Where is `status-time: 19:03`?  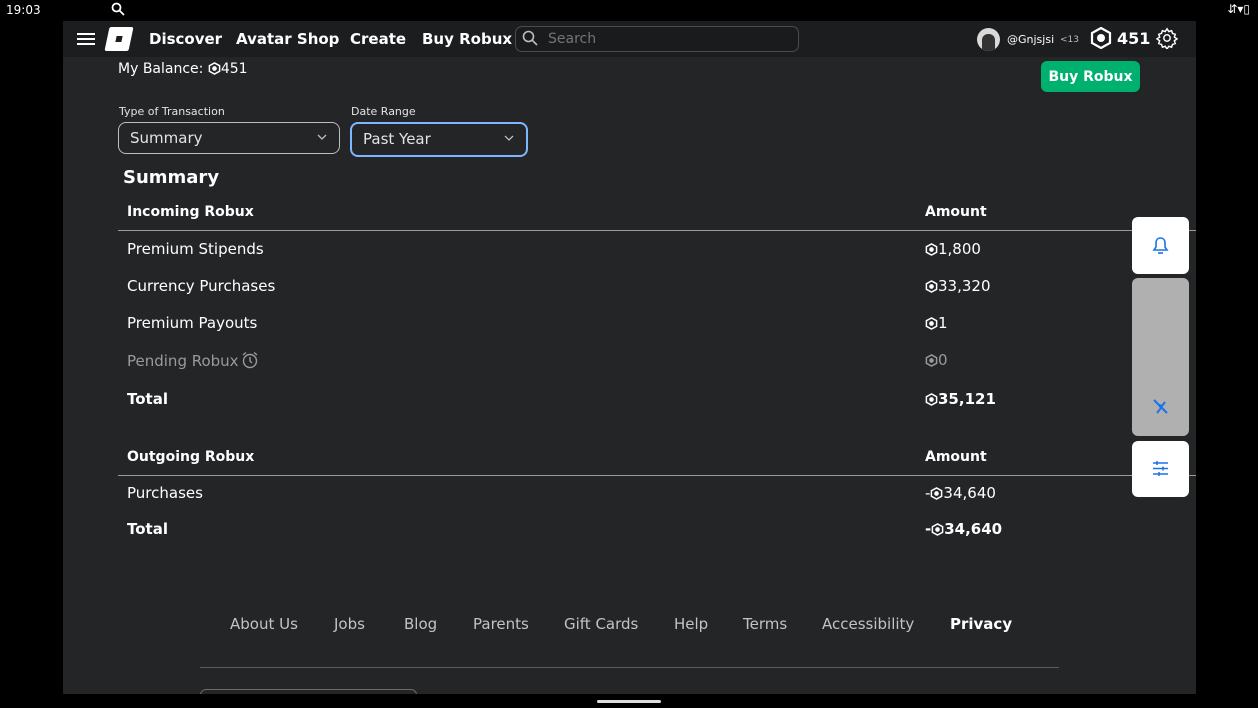 status-time: 19:03 is located at coordinates (23, 10).